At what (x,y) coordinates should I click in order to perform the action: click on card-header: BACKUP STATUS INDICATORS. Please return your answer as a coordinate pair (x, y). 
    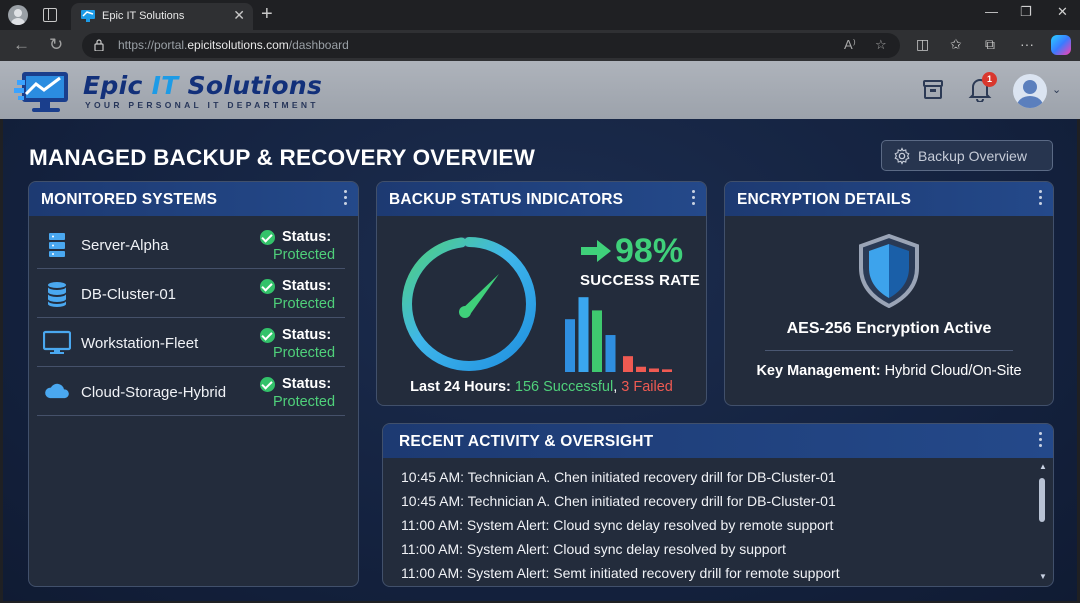
    Looking at the image, I should click on (541, 199).